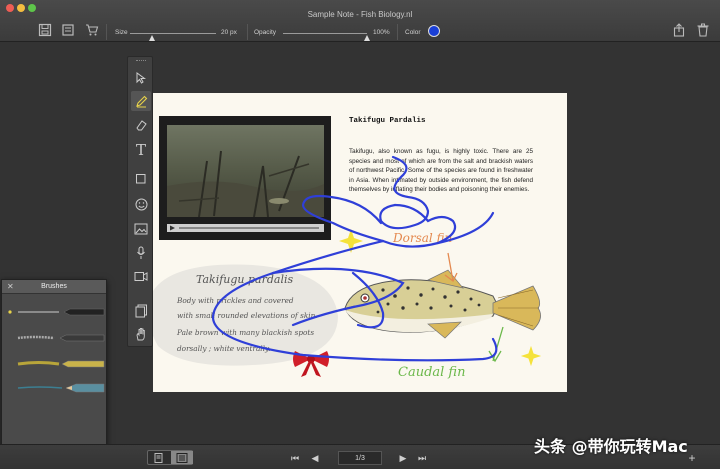 This screenshot has width=720, height=469. Describe the element at coordinates (61, 364) in the screenshot. I see `brush-marker` at that location.